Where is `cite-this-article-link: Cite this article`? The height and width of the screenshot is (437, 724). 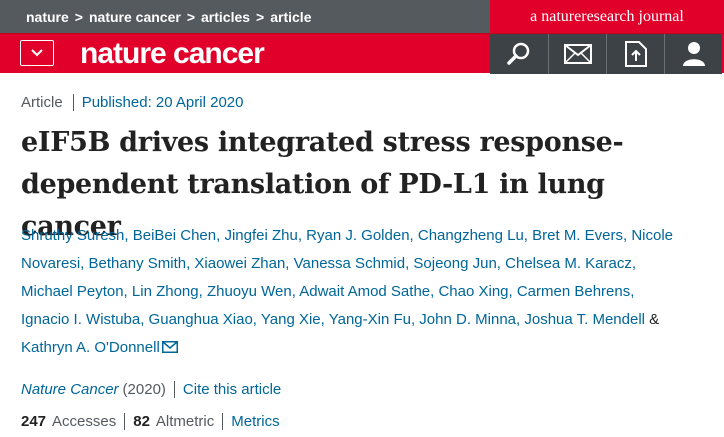 cite-this-article-link: Cite this article is located at coordinates (232, 389).